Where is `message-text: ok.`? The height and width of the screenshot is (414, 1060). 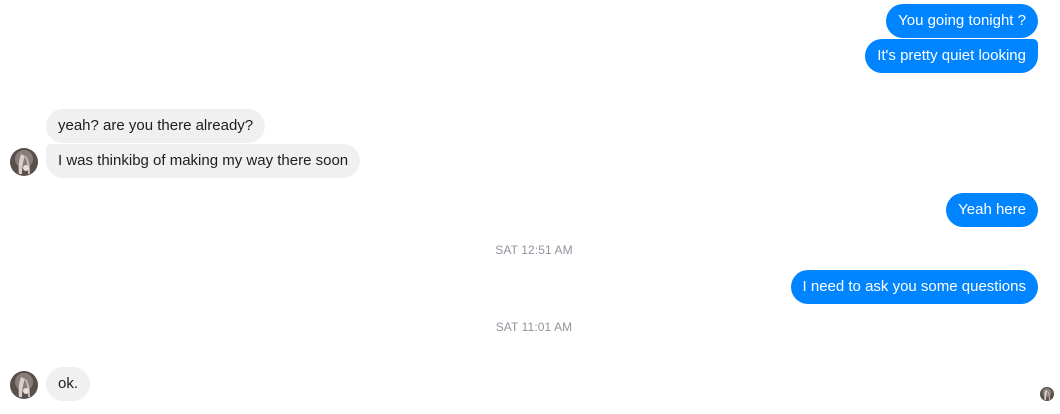
message-text: ok. is located at coordinates (68, 383).